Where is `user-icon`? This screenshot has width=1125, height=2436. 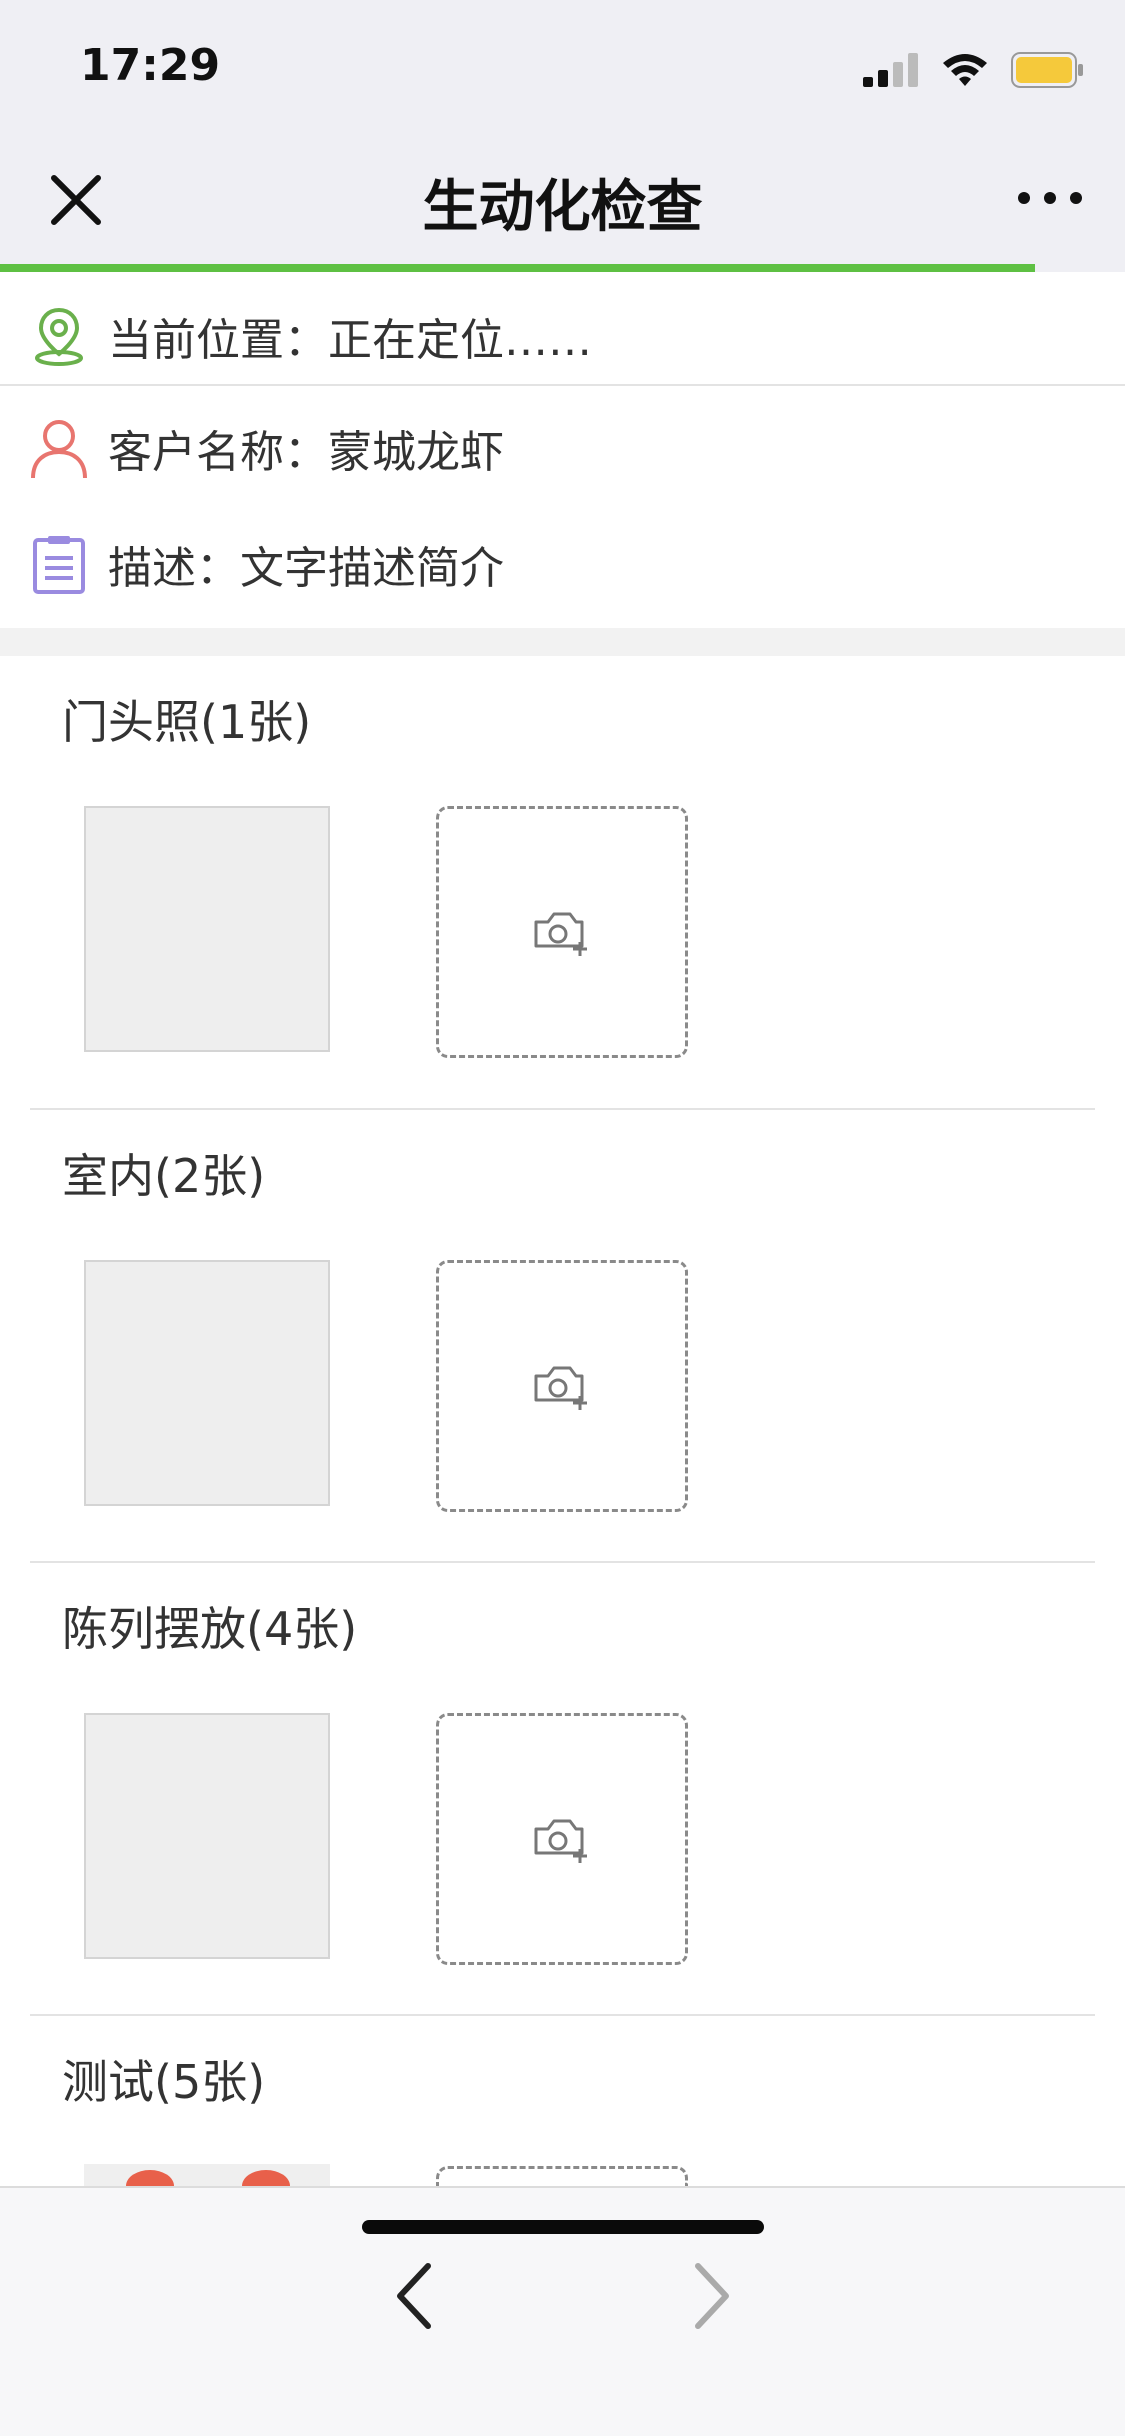
user-icon is located at coordinates (59, 448).